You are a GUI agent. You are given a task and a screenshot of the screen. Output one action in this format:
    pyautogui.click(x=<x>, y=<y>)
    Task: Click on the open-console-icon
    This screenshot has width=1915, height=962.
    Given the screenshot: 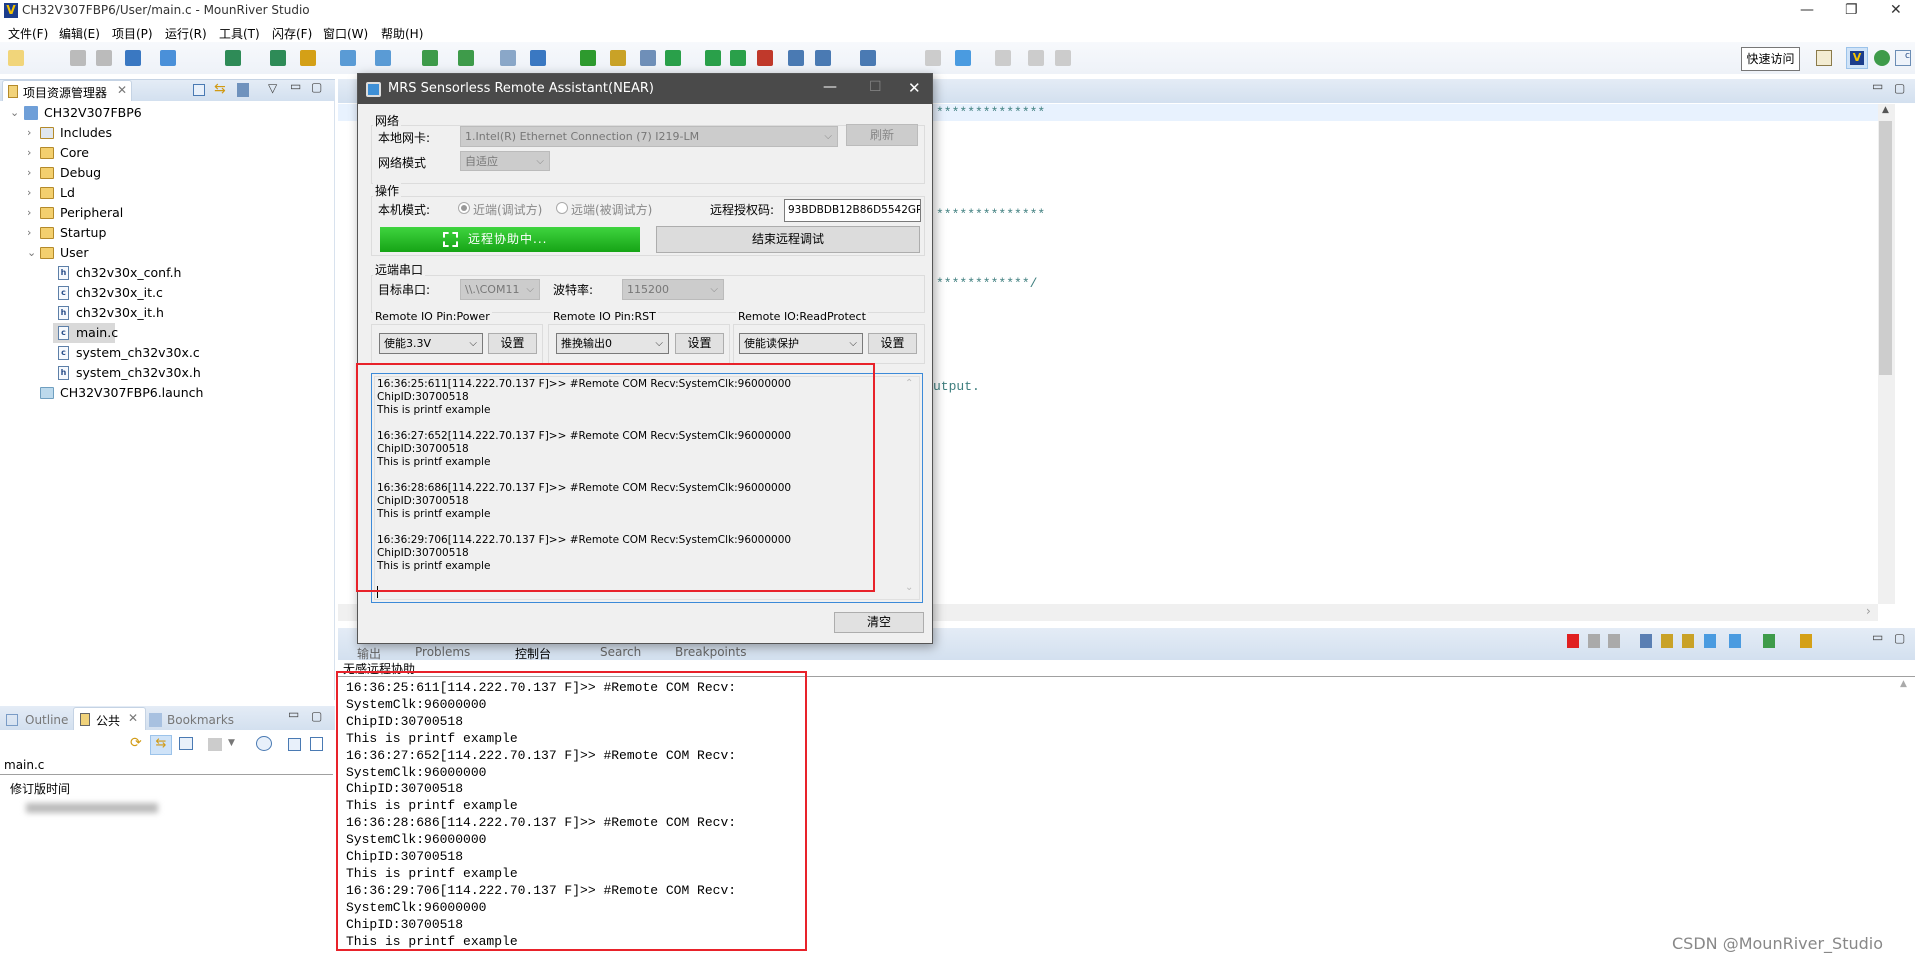 What is the action you would take?
    pyautogui.click(x=1769, y=641)
    